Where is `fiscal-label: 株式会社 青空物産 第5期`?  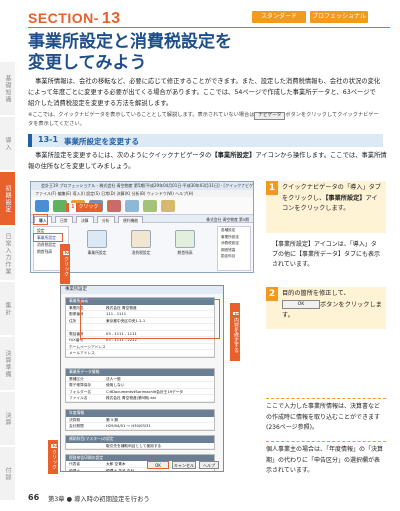 fiscal-label: 株式会社 青空物産 第5期 is located at coordinates (227, 219).